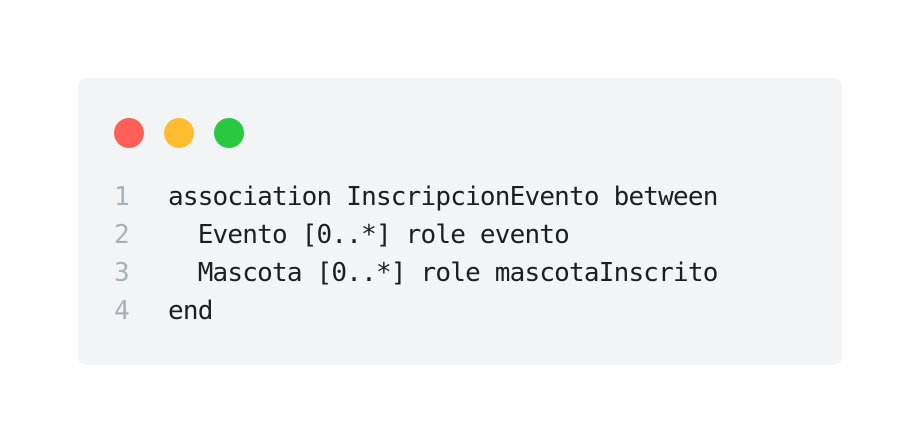 This screenshot has height=444, width=920. Describe the element at coordinates (190, 311) in the screenshot. I see `code-text: end` at that location.